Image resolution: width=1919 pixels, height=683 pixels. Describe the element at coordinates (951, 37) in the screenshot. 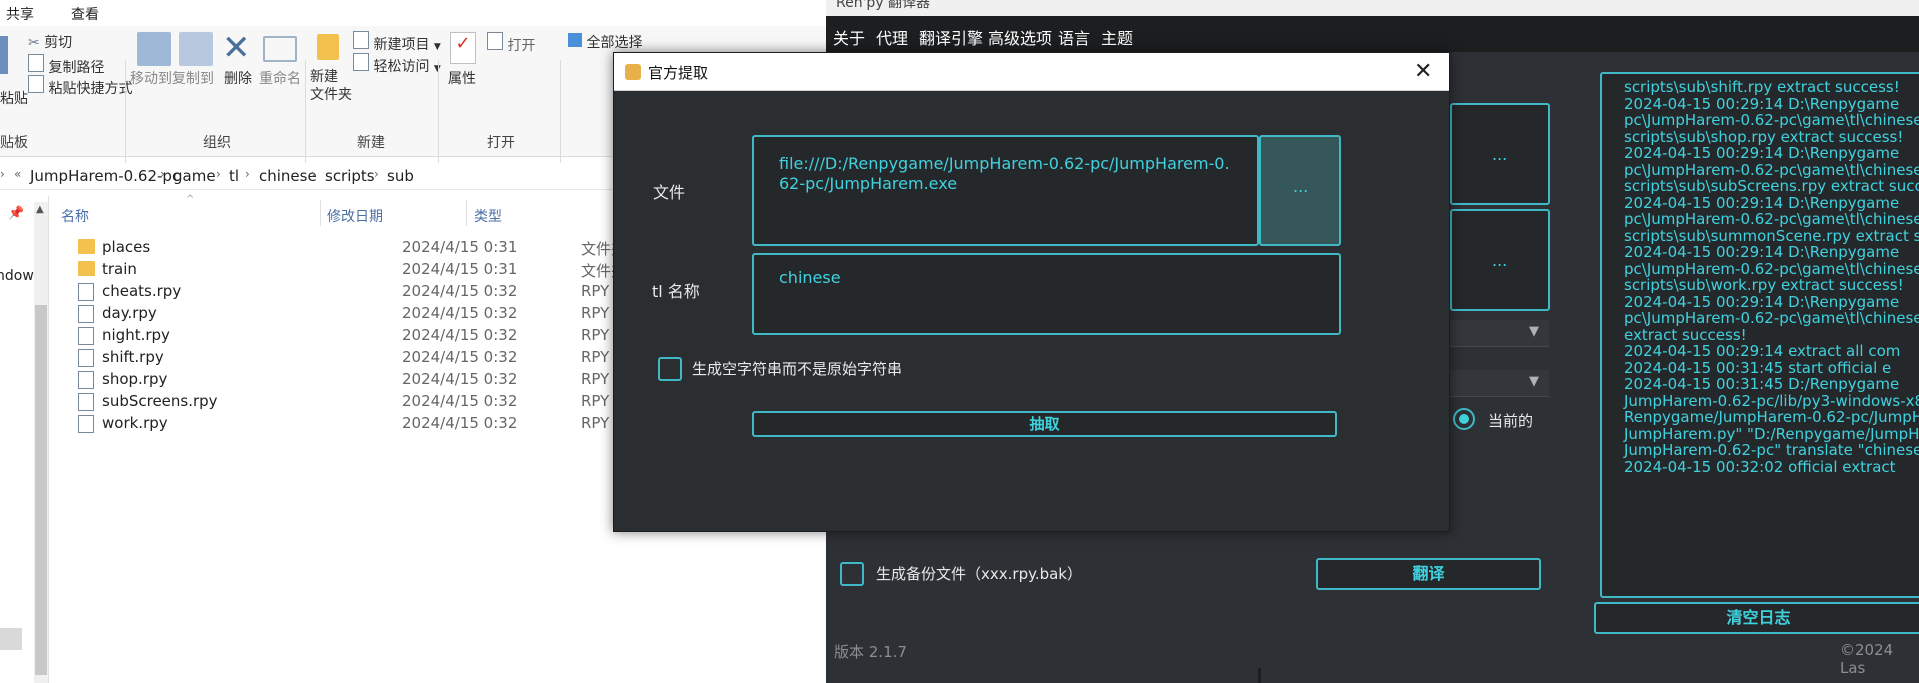

I see `menu-engine: 翻译引擎` at that location.